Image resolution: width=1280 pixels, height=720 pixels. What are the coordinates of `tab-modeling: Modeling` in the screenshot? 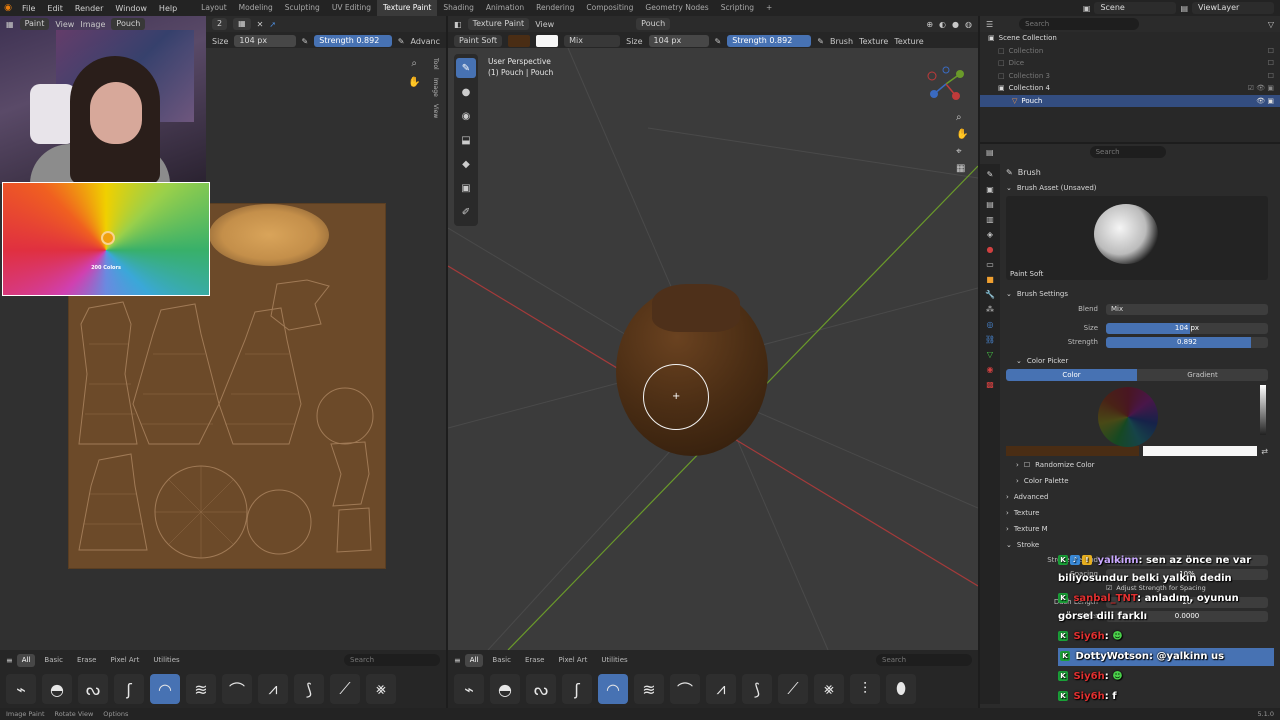 It's located at (256, 8).